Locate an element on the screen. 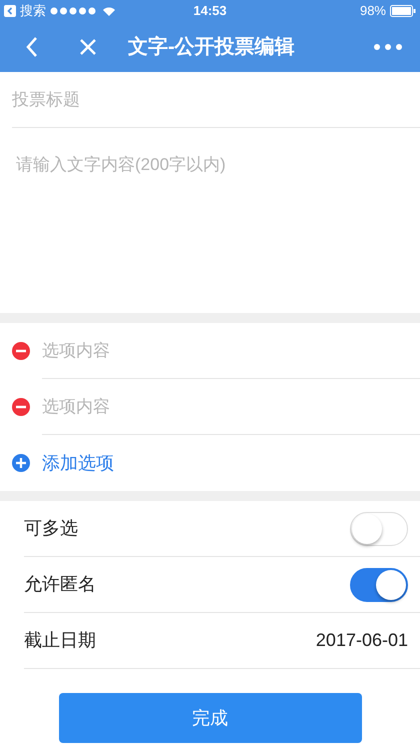 The image size is (420, 747). setting-label: 截止日期 is located at coordinates (60, 640).